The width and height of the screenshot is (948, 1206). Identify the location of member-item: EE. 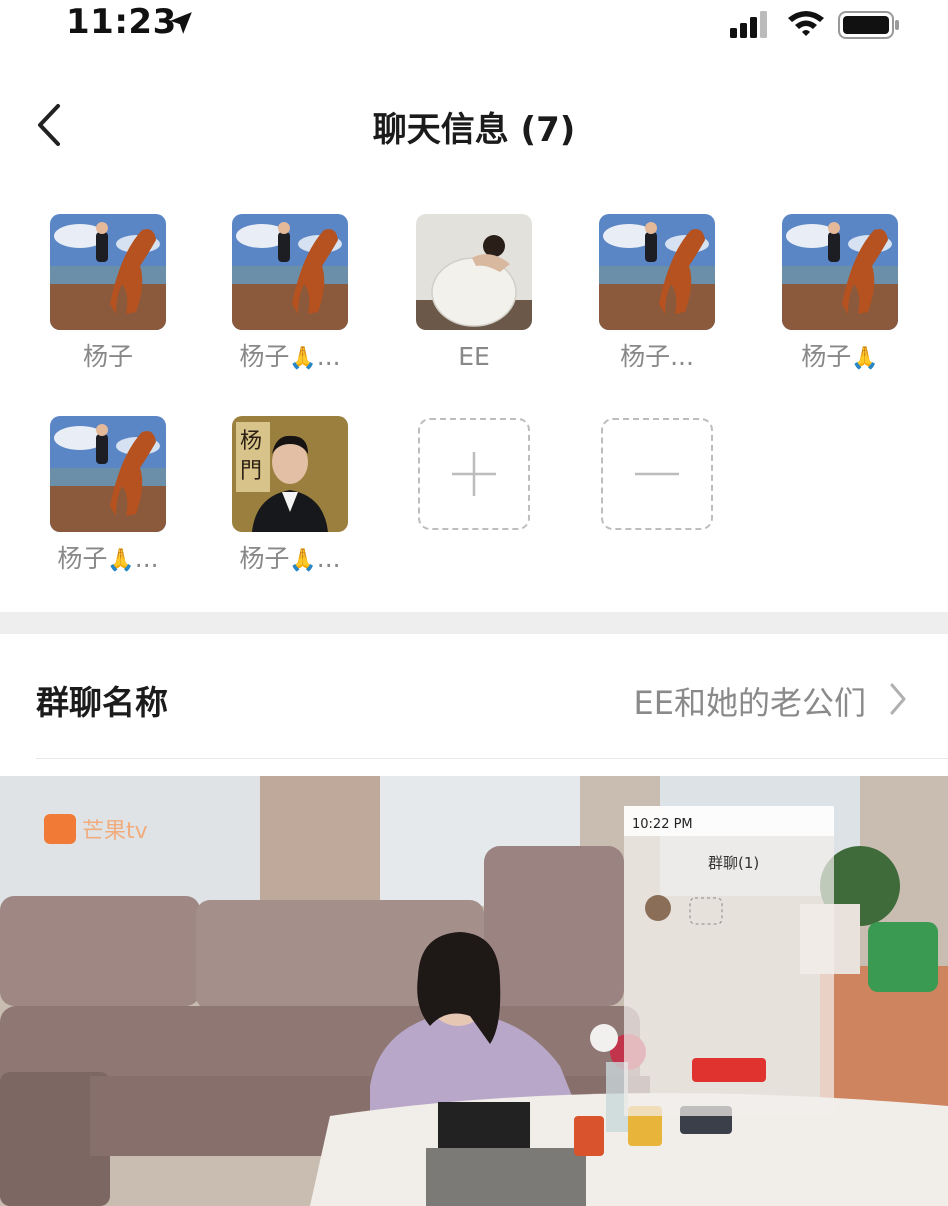
(474, 287).